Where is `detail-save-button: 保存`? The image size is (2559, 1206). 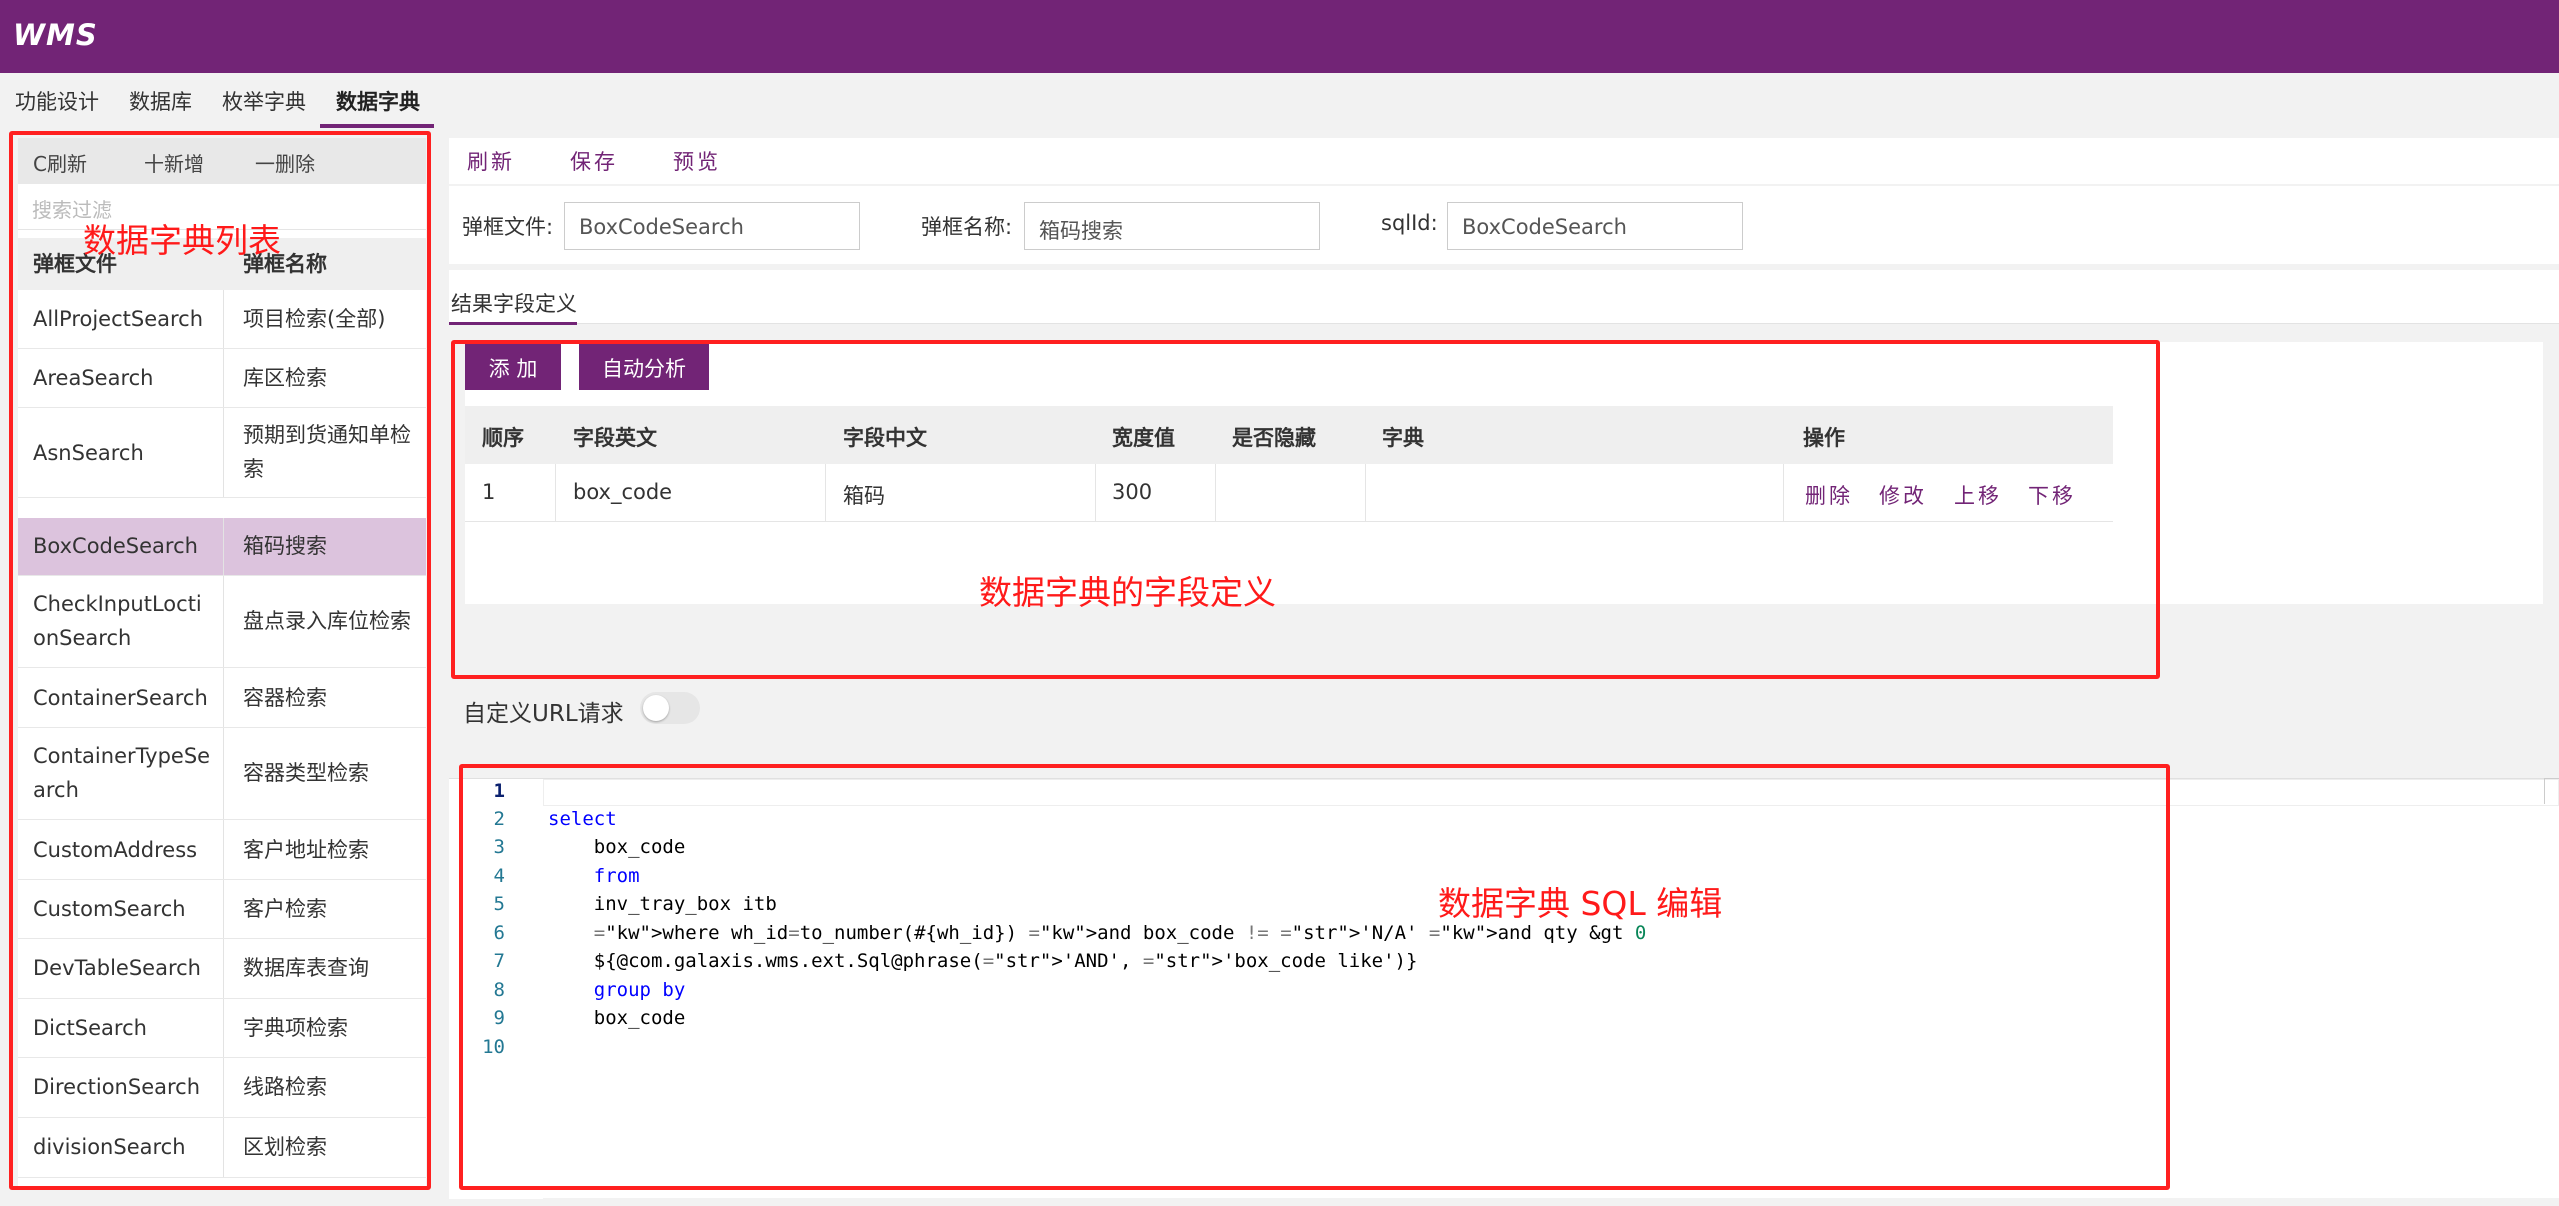
detail-save-button: 保存 is located at coordinates (594, 161).